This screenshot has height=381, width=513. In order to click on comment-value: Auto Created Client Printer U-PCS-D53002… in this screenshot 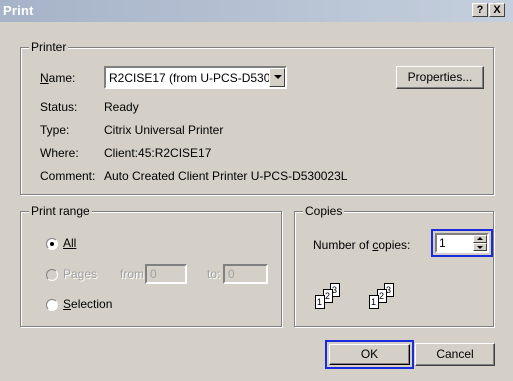, I will do `click(226, 176)`.